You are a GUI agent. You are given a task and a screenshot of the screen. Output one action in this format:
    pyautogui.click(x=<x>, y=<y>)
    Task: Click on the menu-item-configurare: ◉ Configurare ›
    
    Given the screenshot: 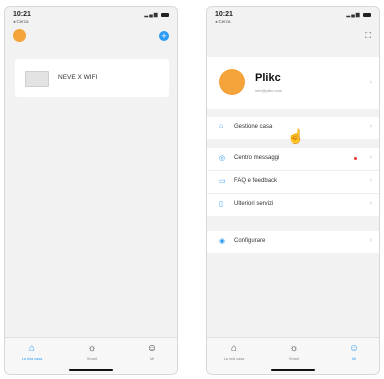 What is the action you would take?
    pyautogui.click(x=293, y=242)
    